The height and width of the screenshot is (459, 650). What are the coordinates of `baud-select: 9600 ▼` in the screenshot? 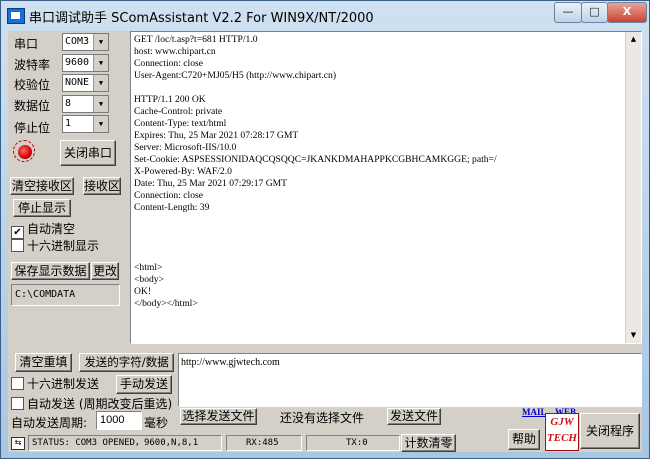 It's located at (85, 63).